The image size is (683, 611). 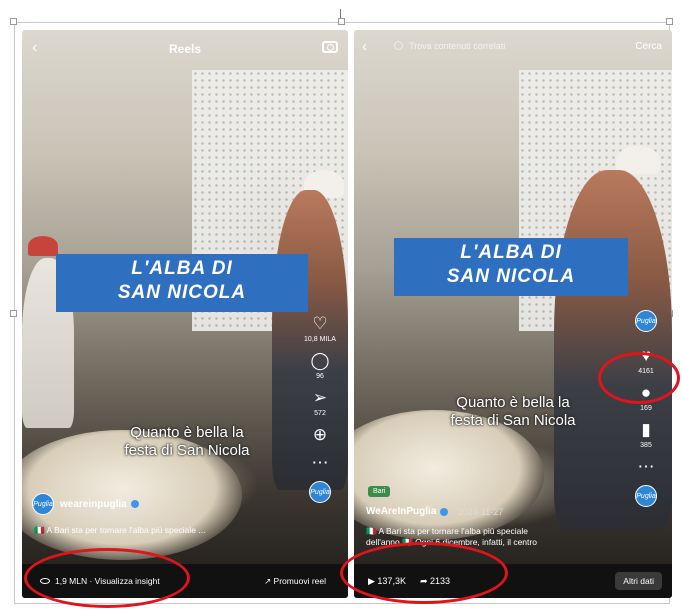 I want to click on avatar: Puglia, so click(x=43, y=504).